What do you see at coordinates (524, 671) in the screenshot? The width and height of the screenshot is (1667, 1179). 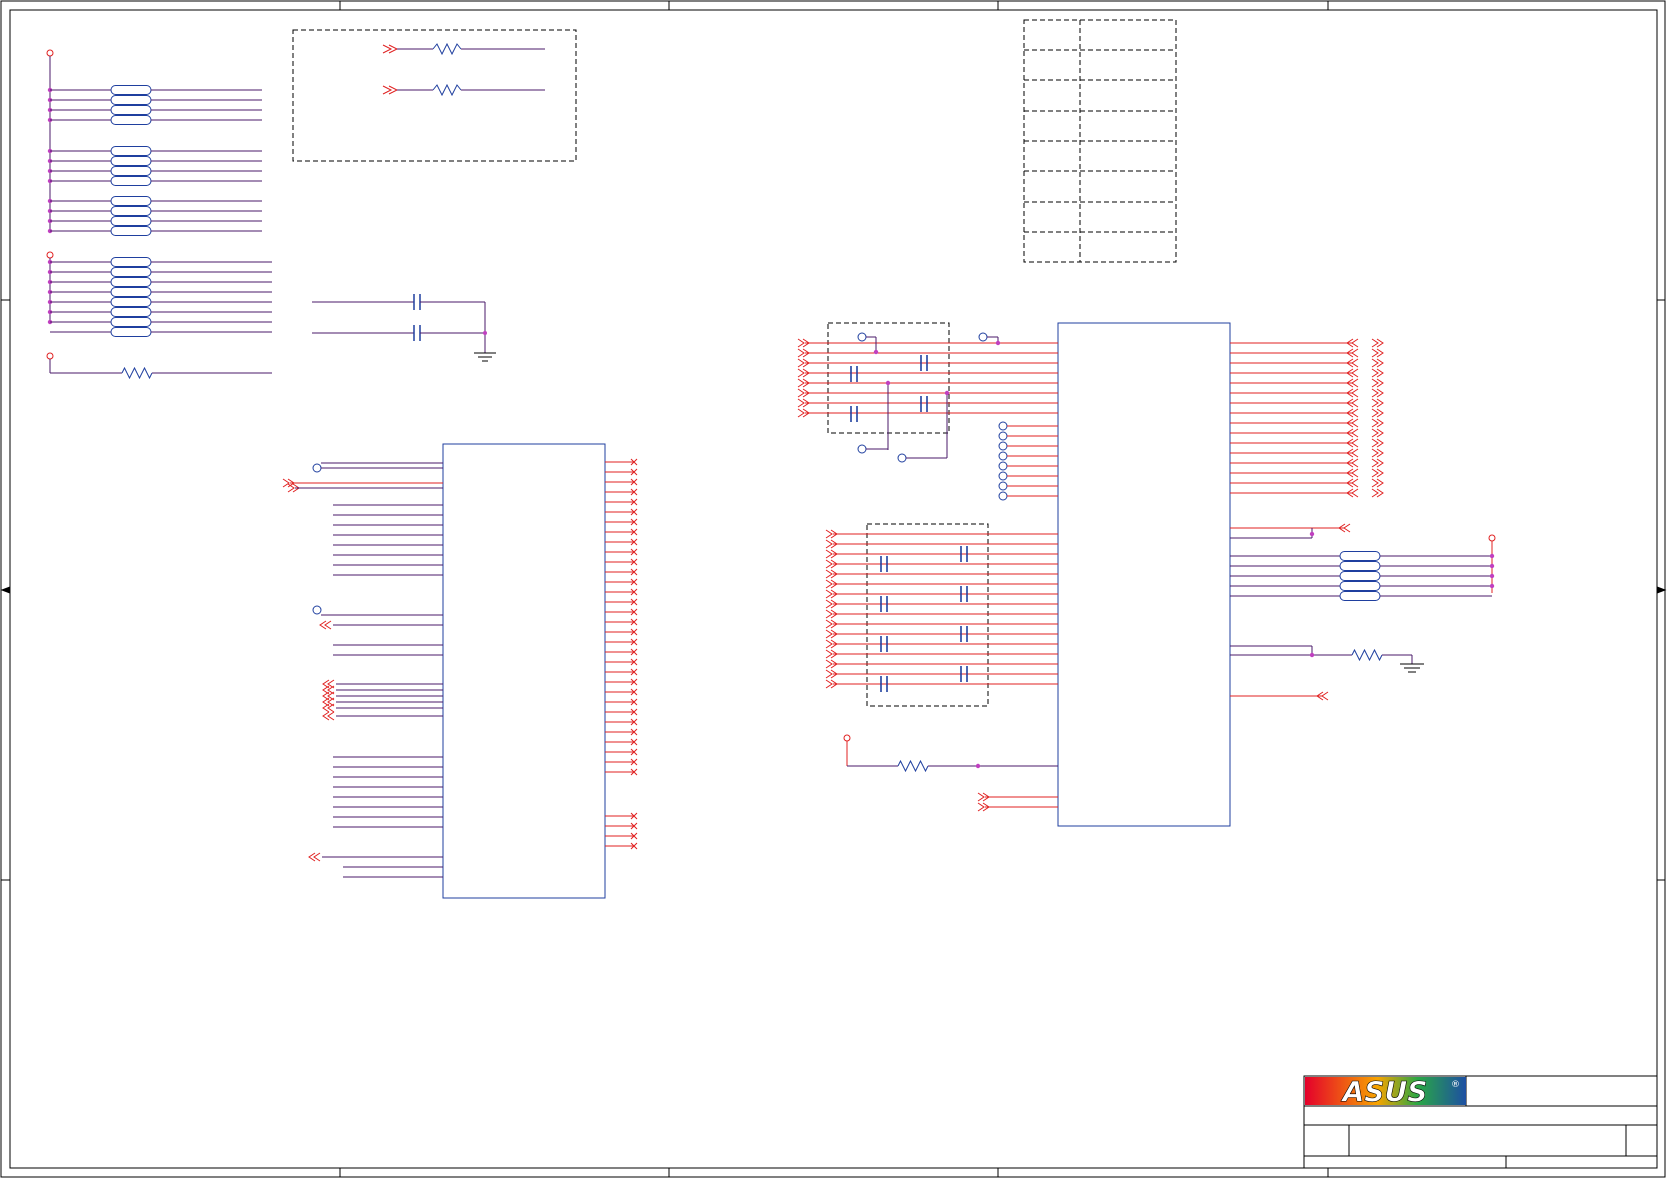 I see `connector-ic-left` at bounding box center [524, 671].